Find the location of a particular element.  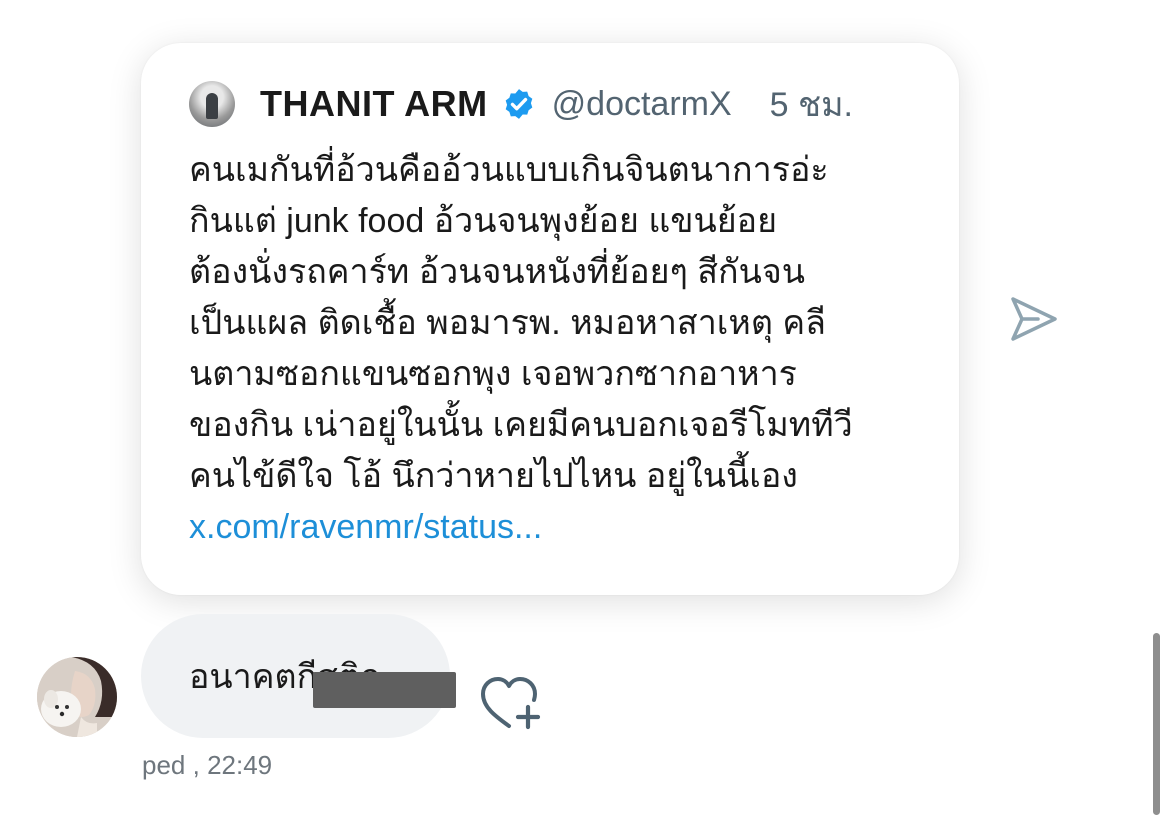

heart-plus-icon is located at coordinates (511, 704).